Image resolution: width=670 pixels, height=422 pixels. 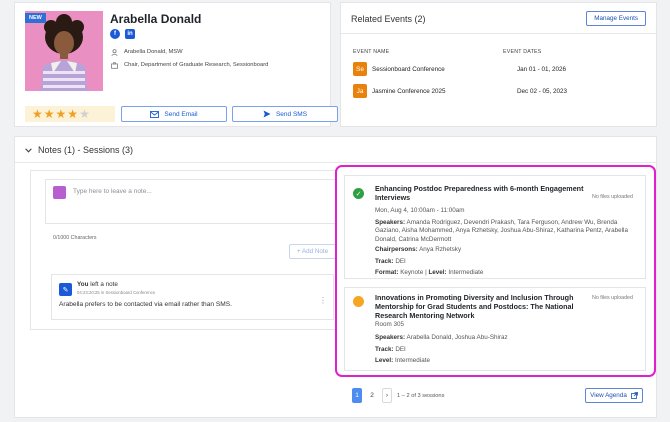 I want to click on person-photo, so click(x=64, y=51).